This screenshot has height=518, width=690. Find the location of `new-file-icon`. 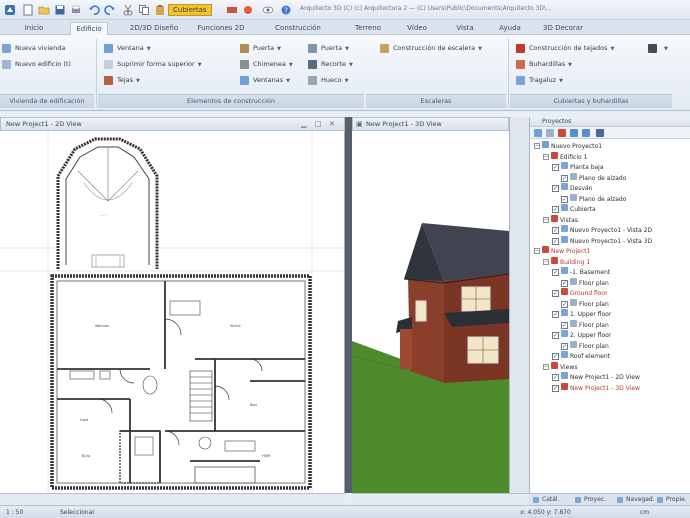

new-file-icon is located at coordinates (28, 10).